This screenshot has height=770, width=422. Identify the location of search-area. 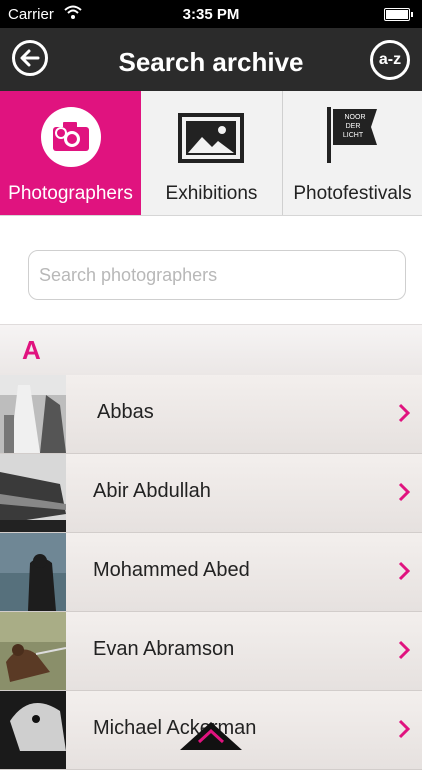
(211, 270).